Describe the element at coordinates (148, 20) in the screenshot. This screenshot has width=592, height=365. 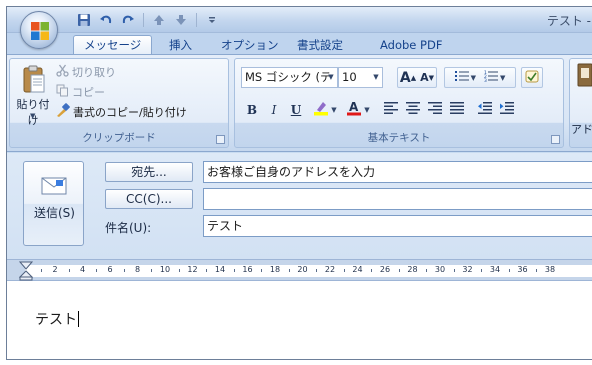
I see `quick-access-toolbar` at that location.